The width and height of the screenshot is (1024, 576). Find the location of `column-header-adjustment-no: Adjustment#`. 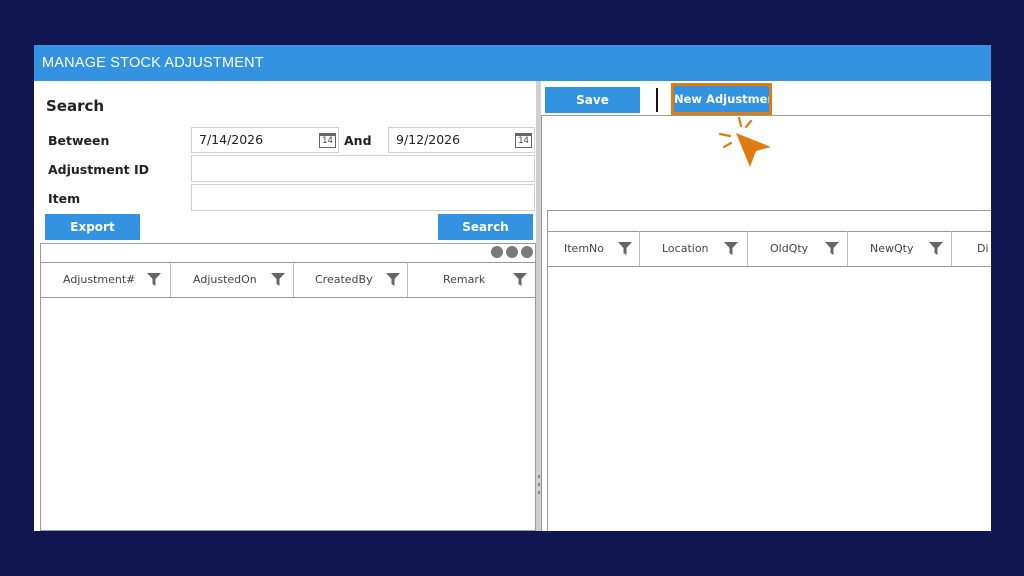

column-header-adjustment-no: Adjustment# is located at coordinates (106, 279).